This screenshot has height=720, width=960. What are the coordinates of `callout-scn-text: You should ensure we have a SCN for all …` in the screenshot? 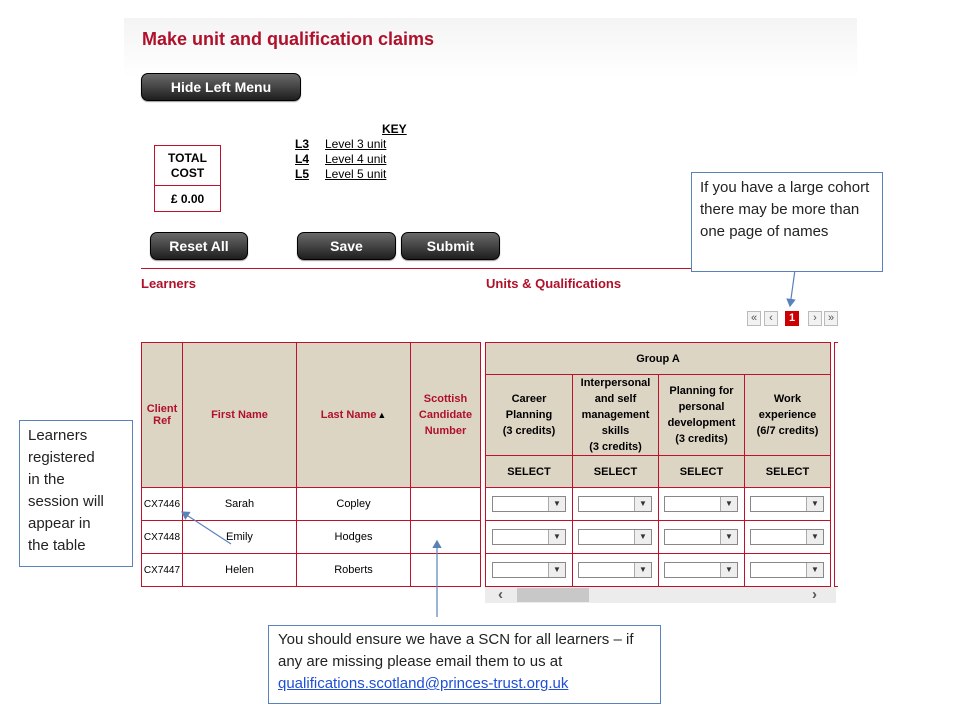 It's located at (456, 650).